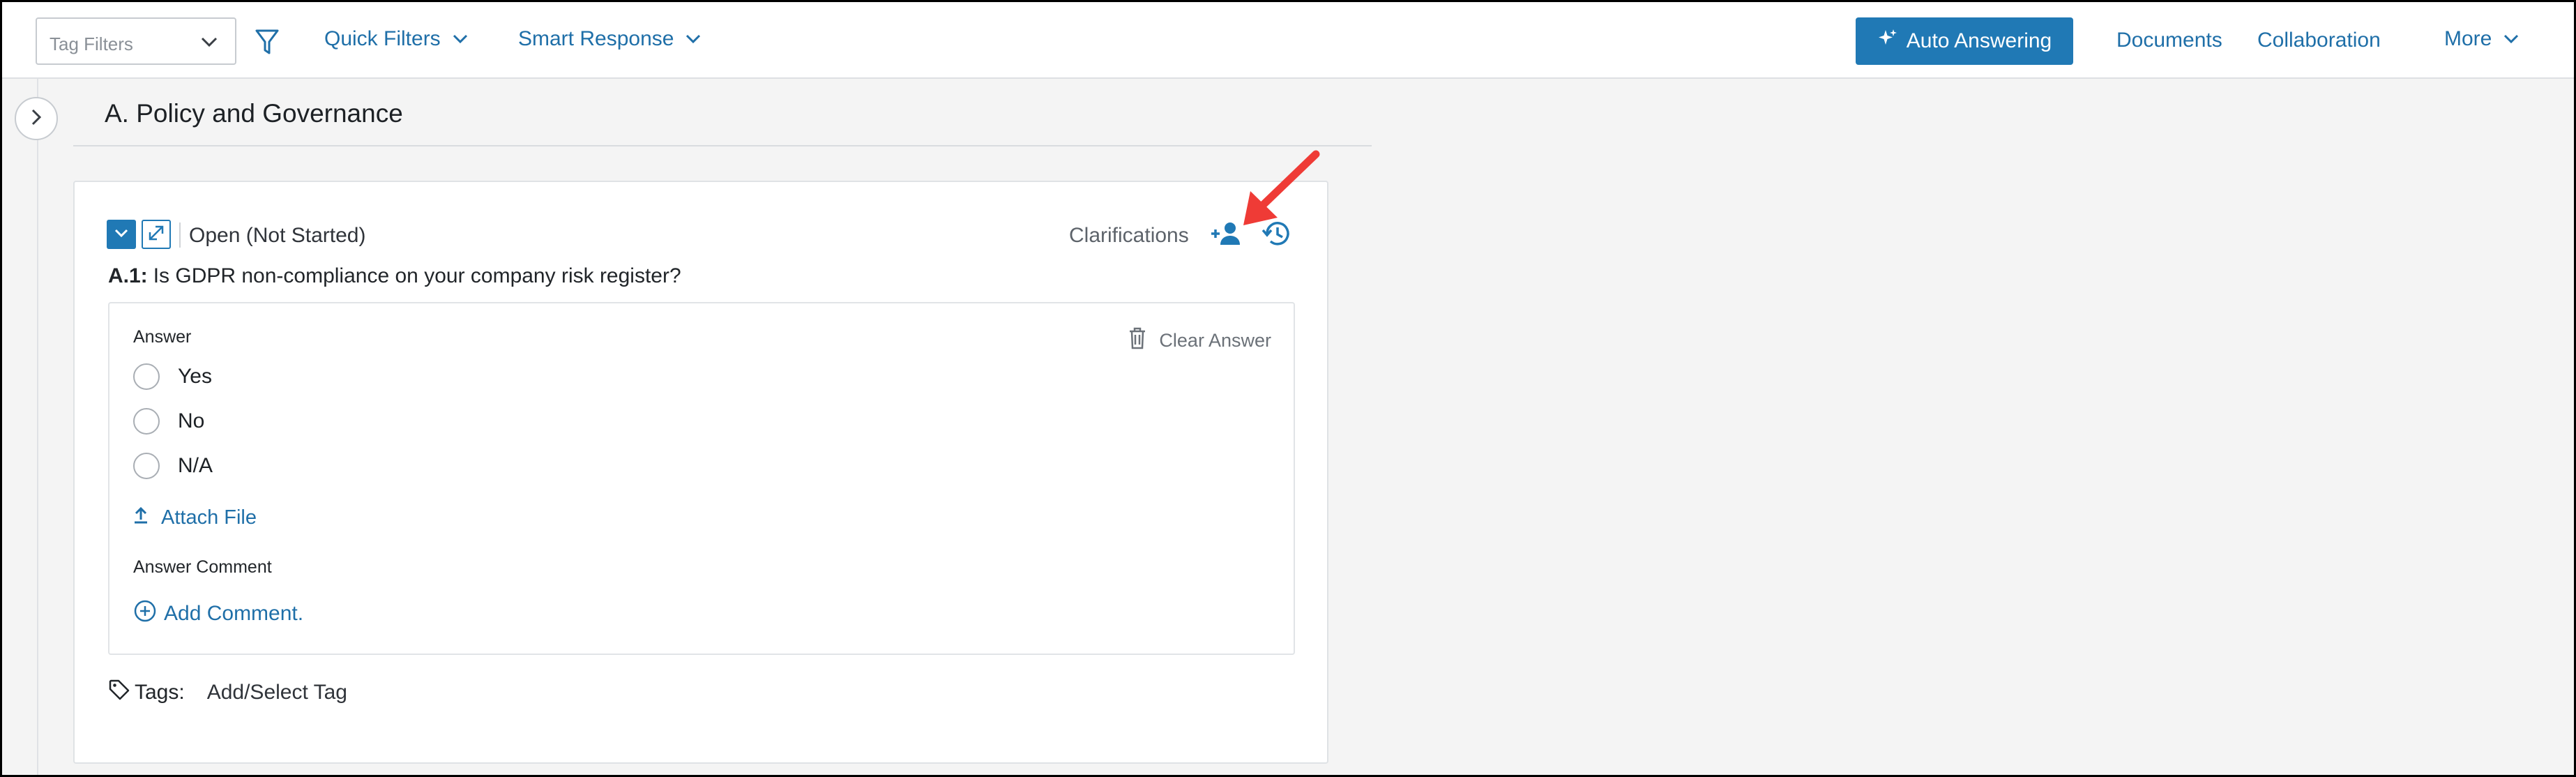 This screenshot has height=777, width=2576. What do you see at coordinates (160, 692) in the screenshot?
I see `tags-label: Tags:` at bounding box center [160, 692].